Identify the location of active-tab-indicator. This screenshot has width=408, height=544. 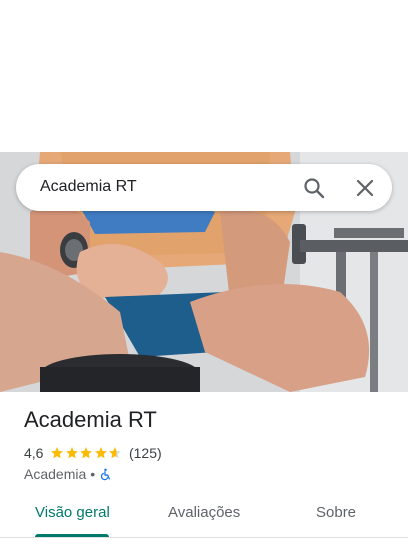
(72, 535).